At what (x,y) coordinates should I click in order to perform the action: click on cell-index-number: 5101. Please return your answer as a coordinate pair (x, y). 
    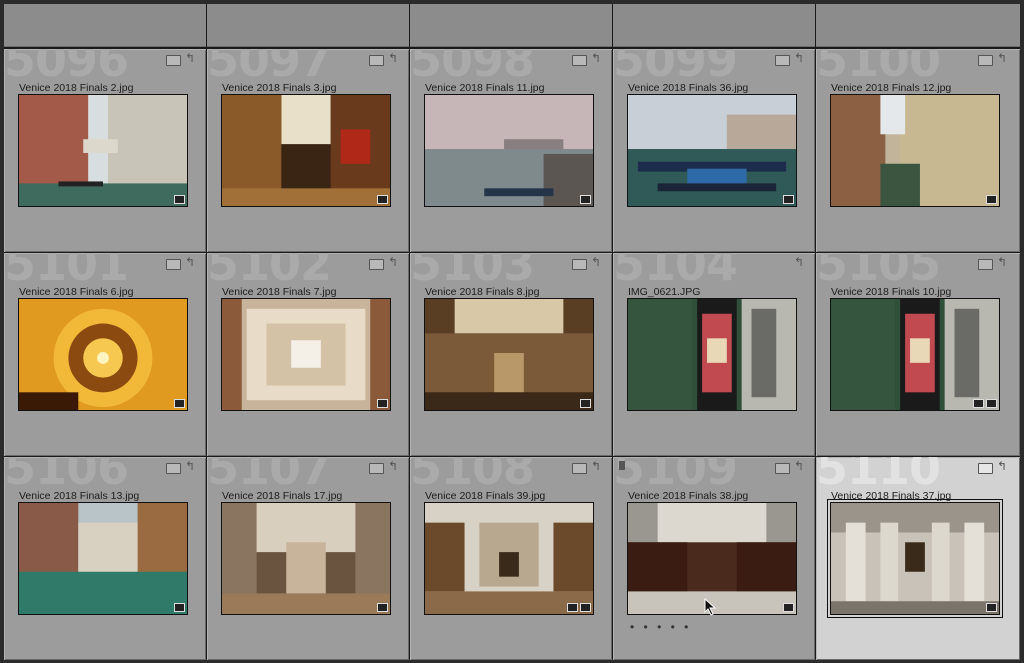
    Looking at the image, I should click on (66, 272).